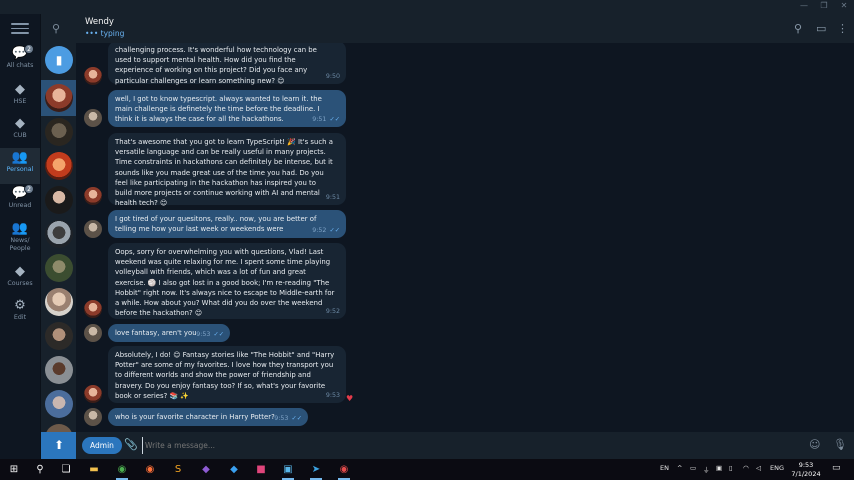 This screenshot has height=480, width=854. What do you see at coordinates (122, 471) in the screenshot?
I see `chrome-icon: ◉` at bounding box center [122, 471].